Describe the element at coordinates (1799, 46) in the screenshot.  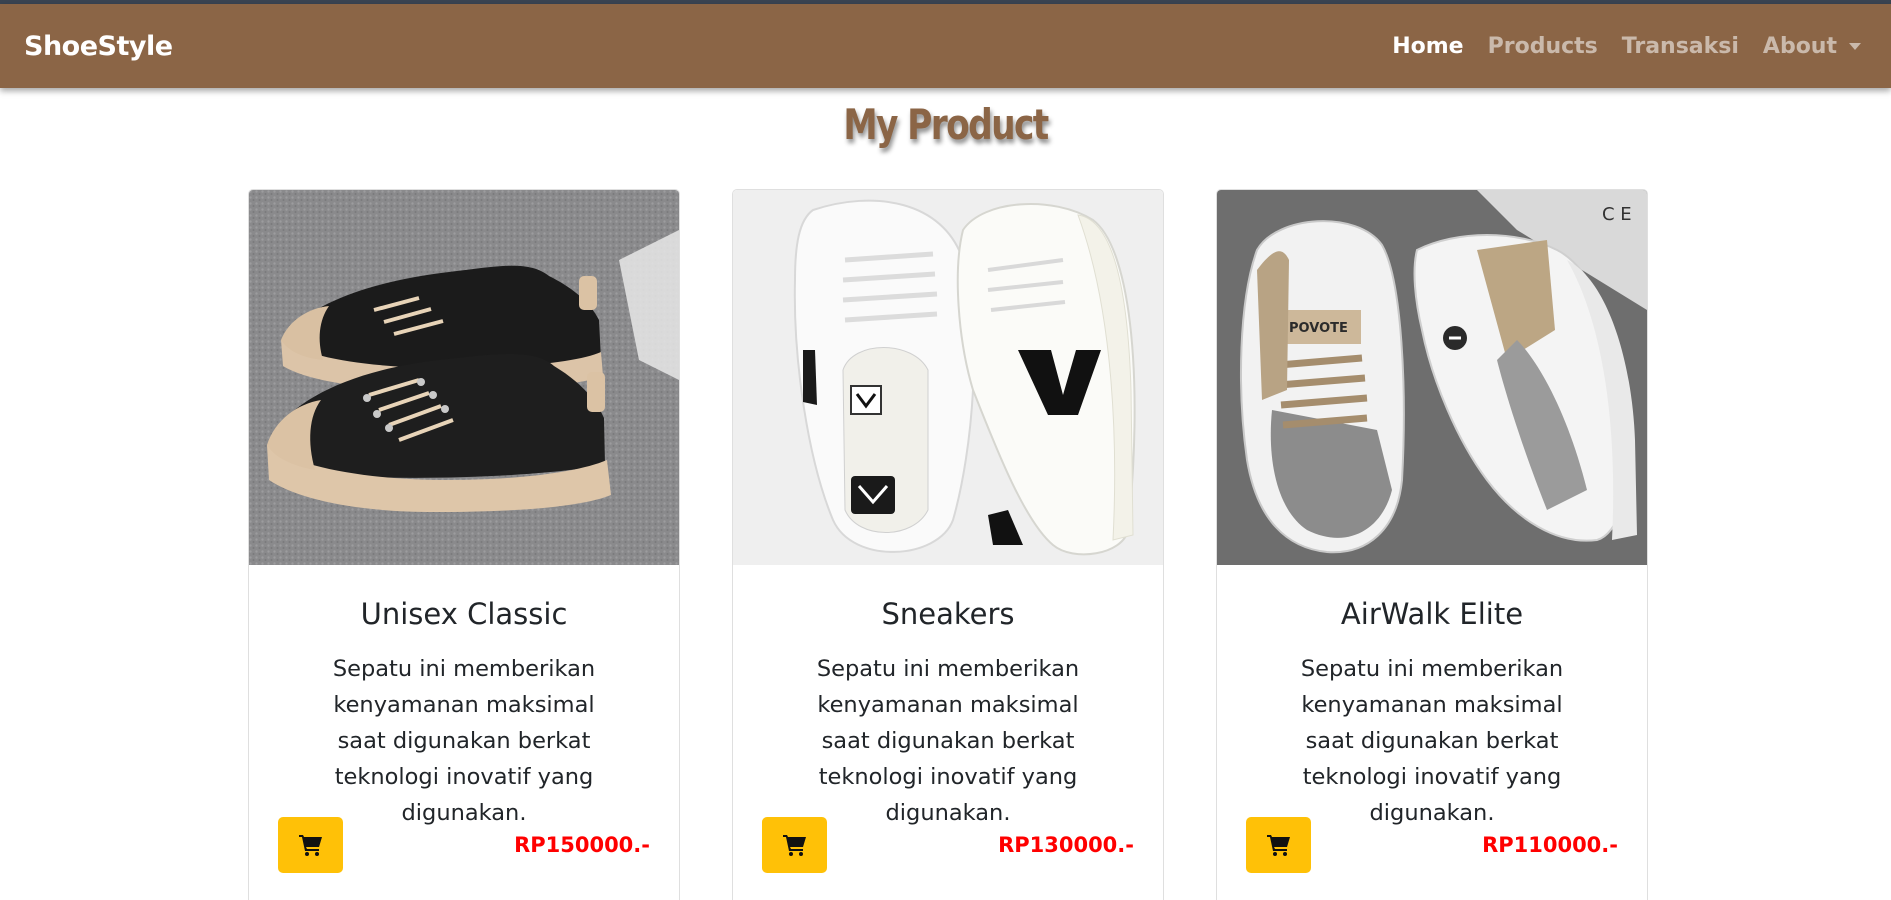
I see `nav-link-about-label: About` at that location.